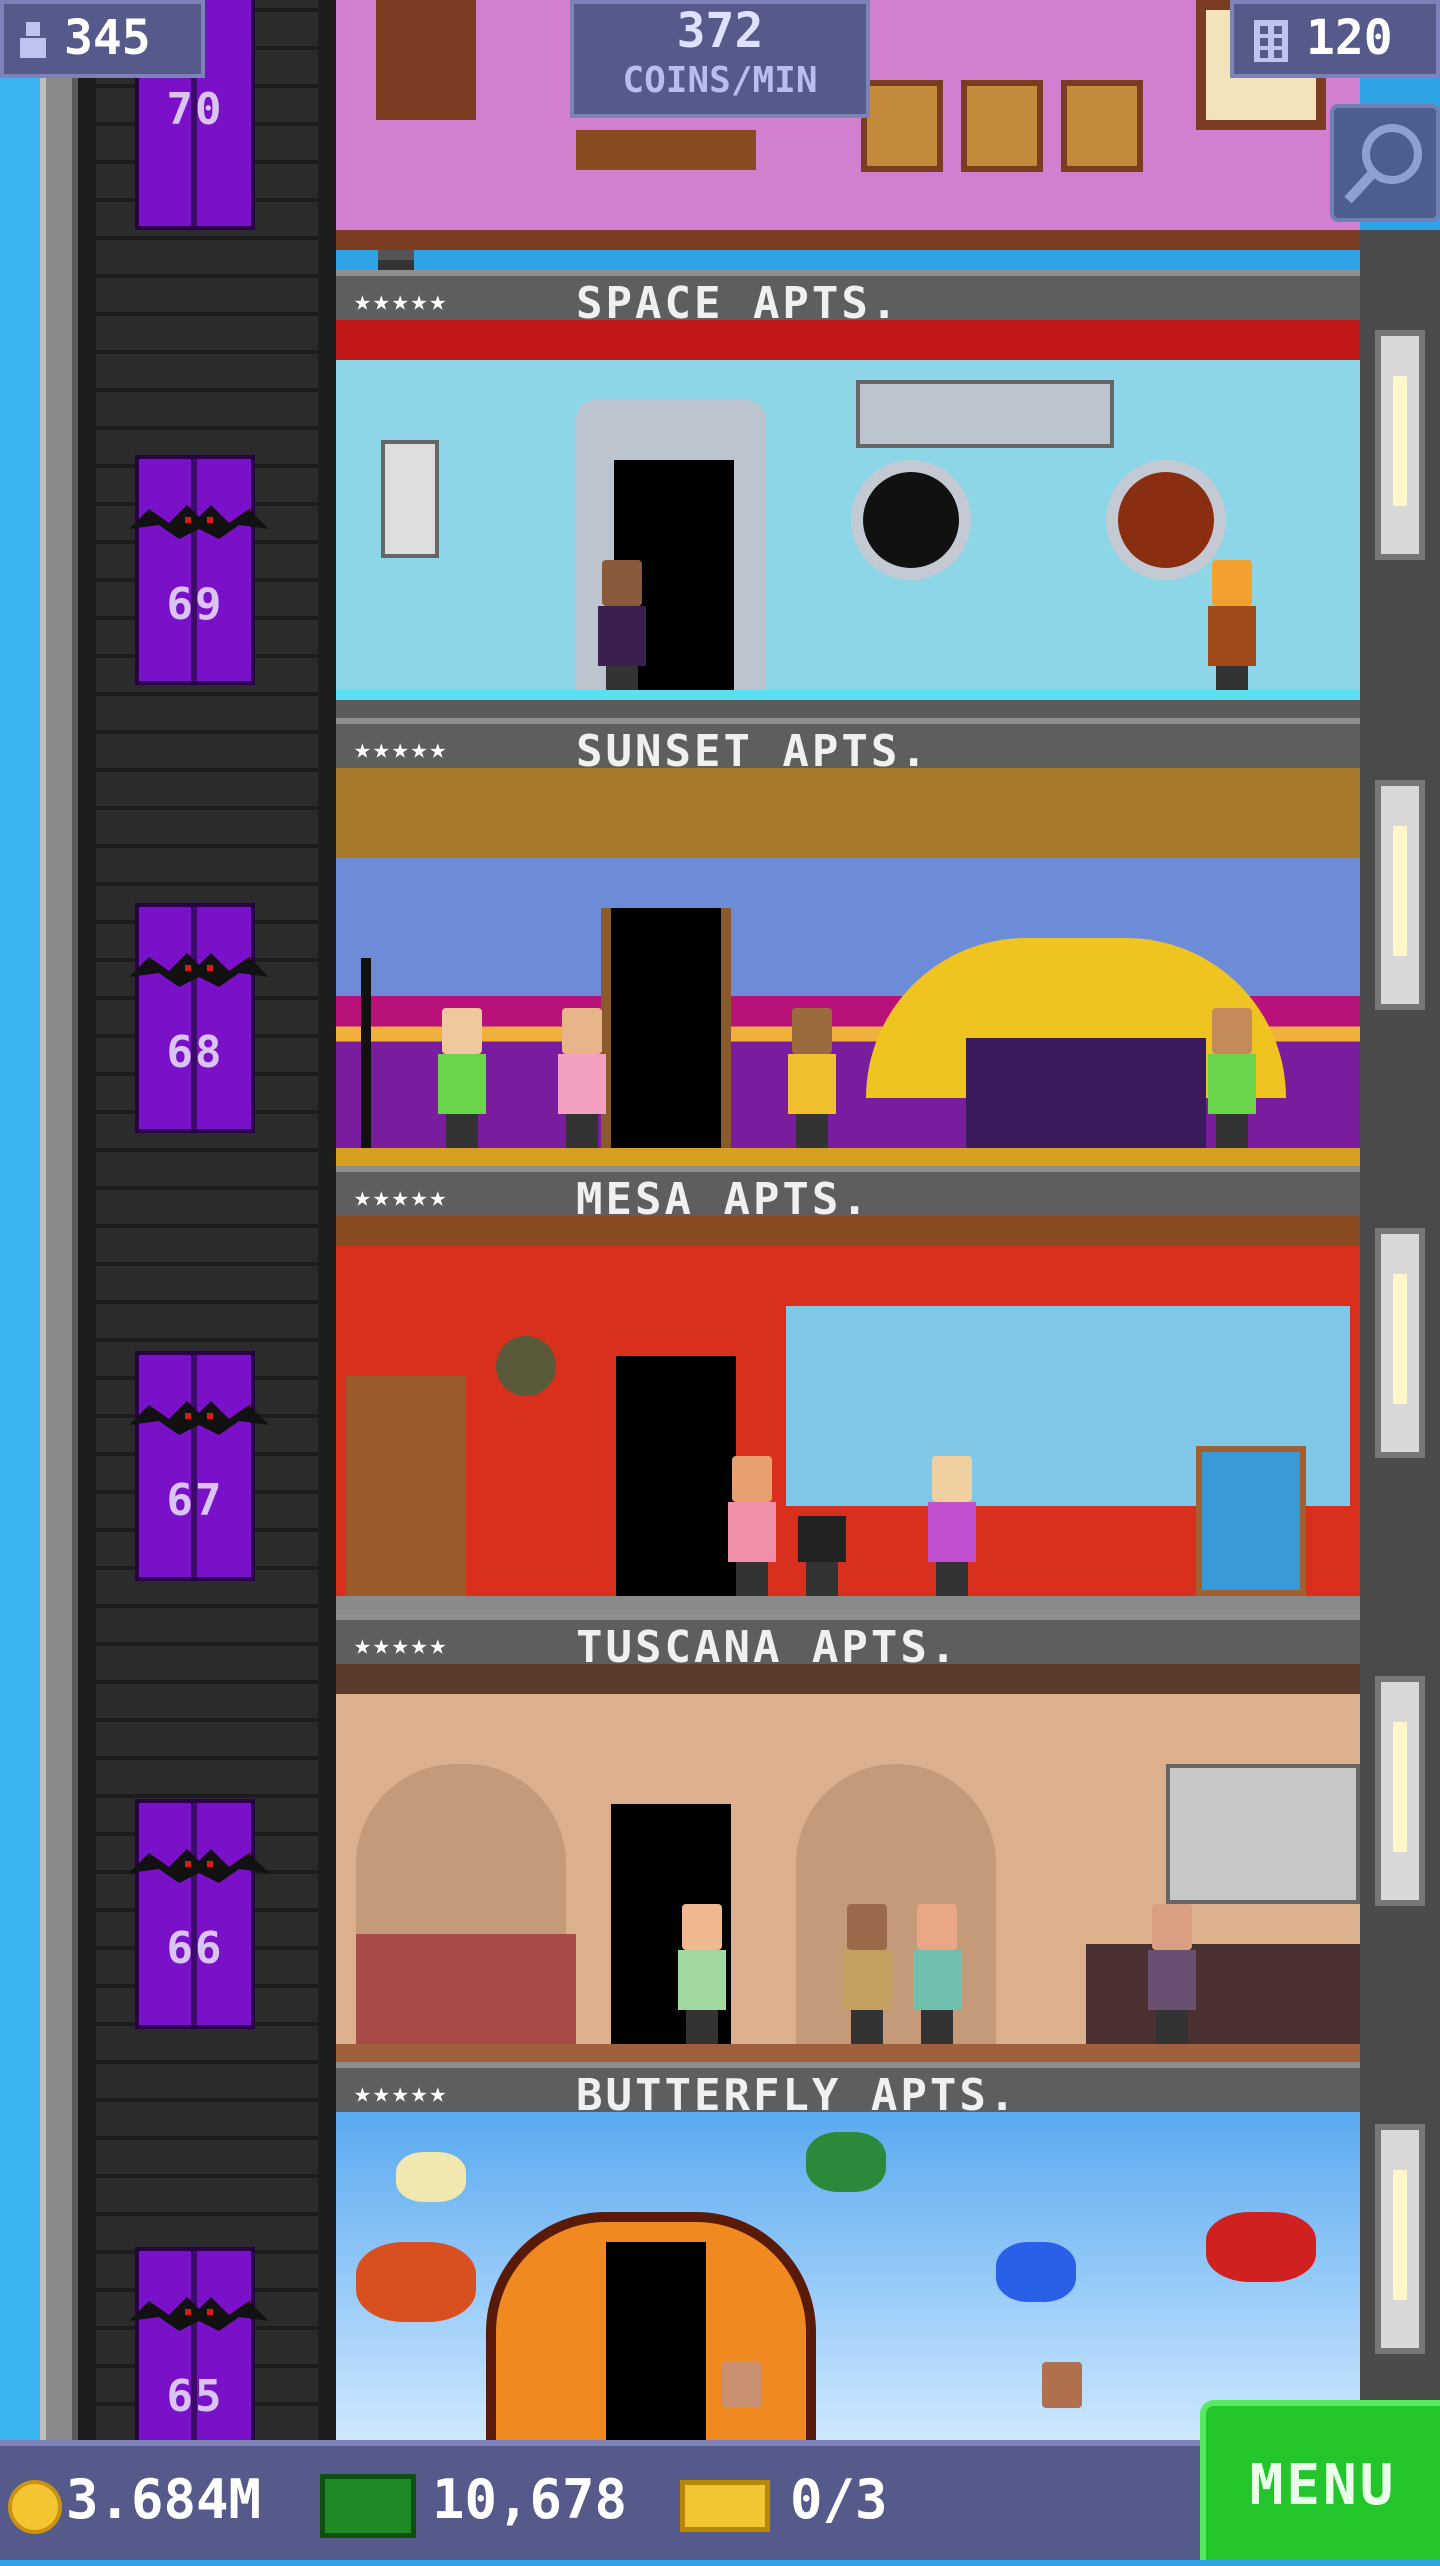 This screenshot has width=1440, height=2566. What do you see at coordinates (195, 1052) in the screenshot?
I see `elevator-floor-number: 68` at bounding box center [195, 1052].